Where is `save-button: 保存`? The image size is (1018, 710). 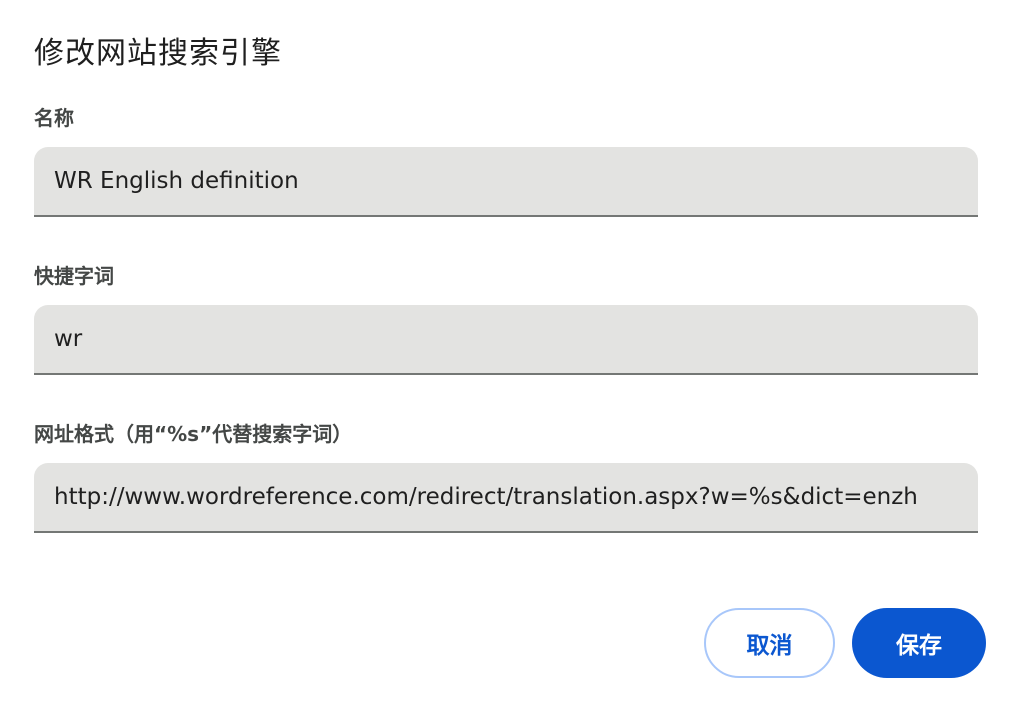 save-button: 保存 is located at coordinates (919, 643).